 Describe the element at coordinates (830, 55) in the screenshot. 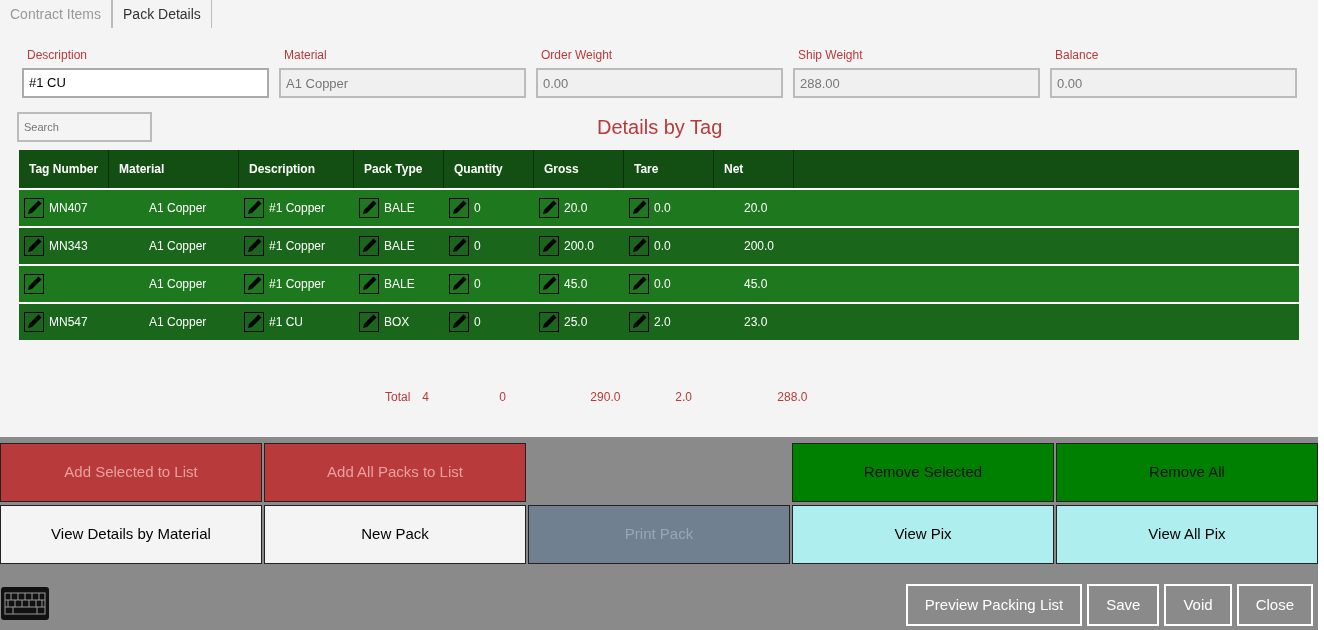

I see `field-label: Ship Weight` at that location.